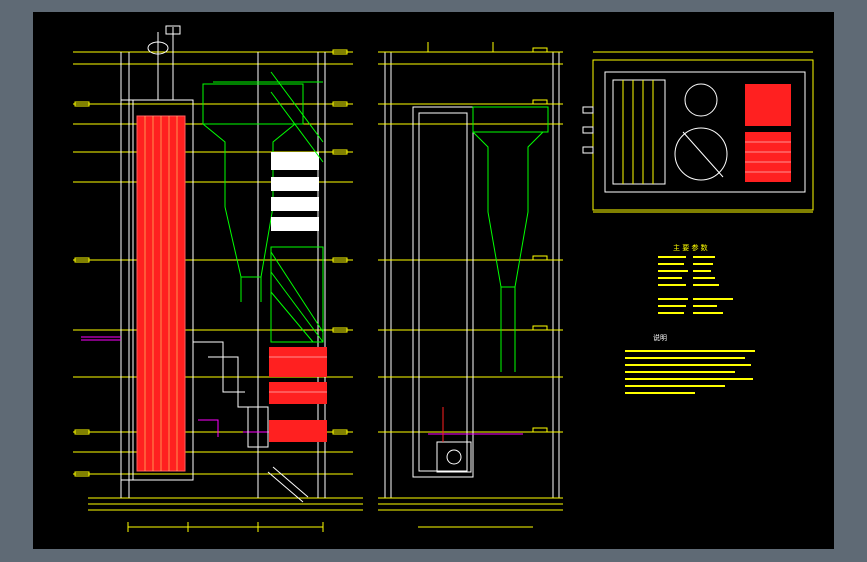 The height and width of the screenshot is (562, 867). I want to click on notes-lines, so click(690, 372).